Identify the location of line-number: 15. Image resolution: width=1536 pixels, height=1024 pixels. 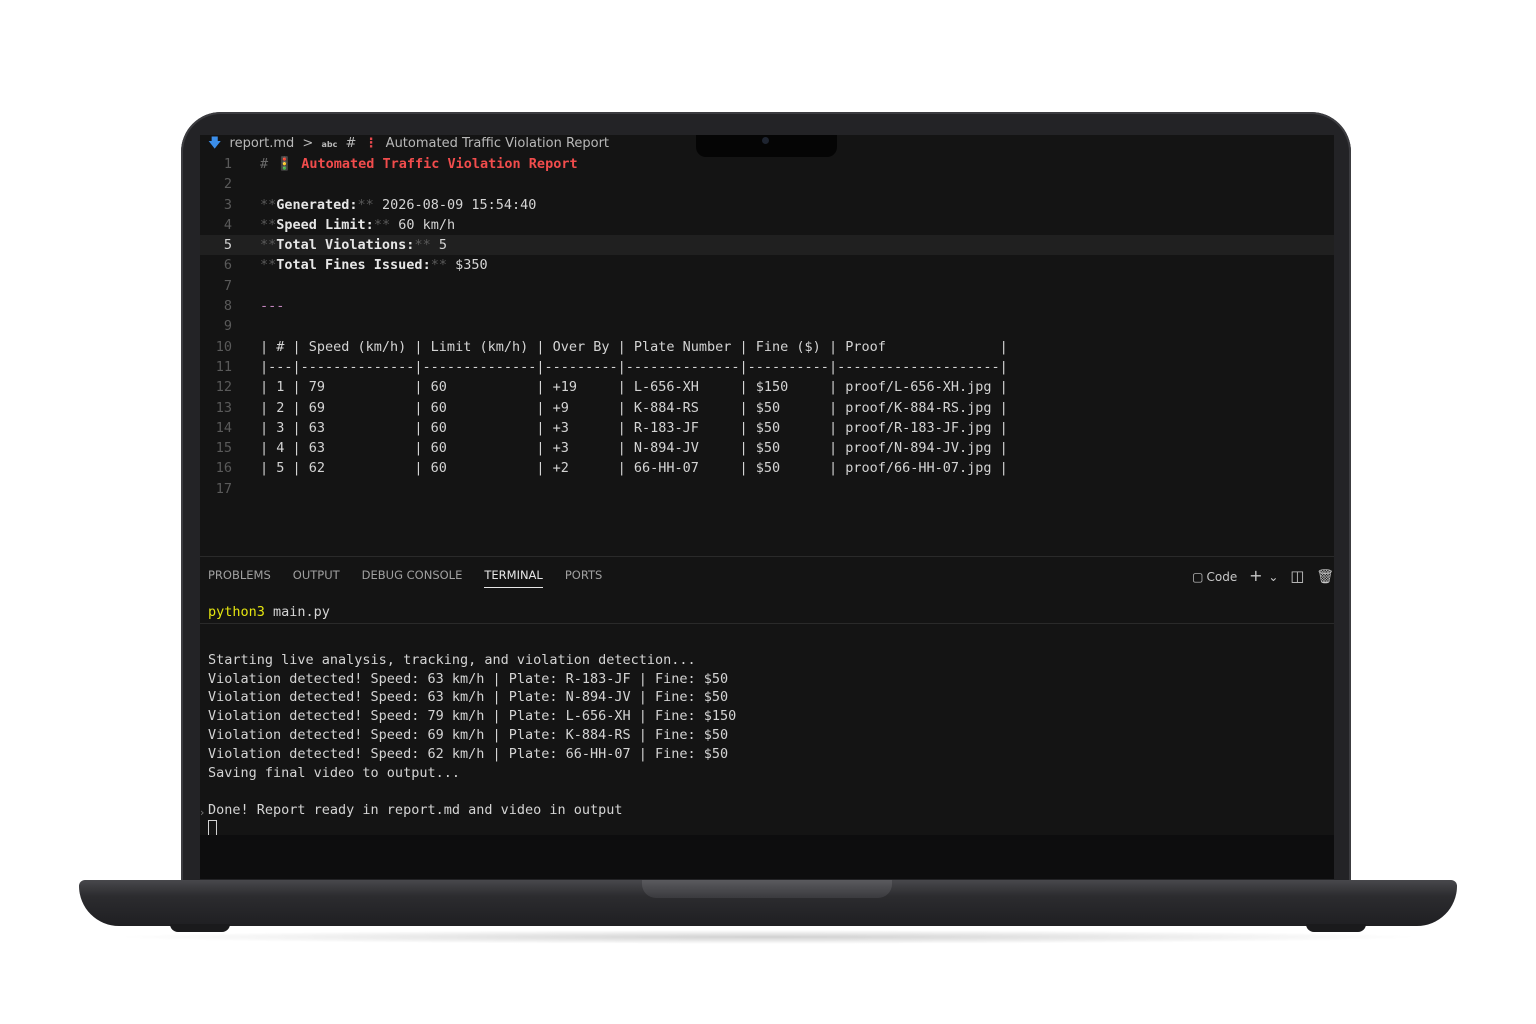
(223, 448).